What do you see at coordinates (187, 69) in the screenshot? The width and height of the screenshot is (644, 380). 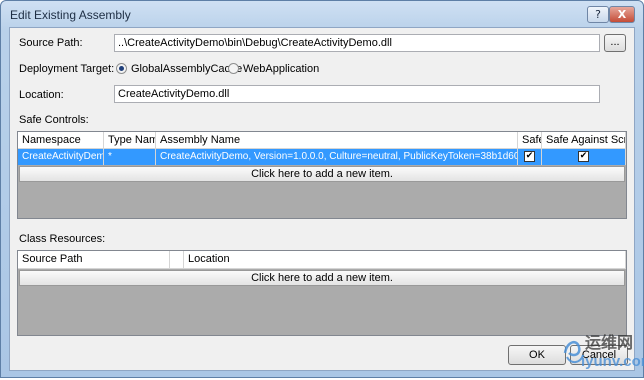 I see `radio-global-assembly-cache-label: GlobalAssemblyCache` at bounding box center [187, 69].